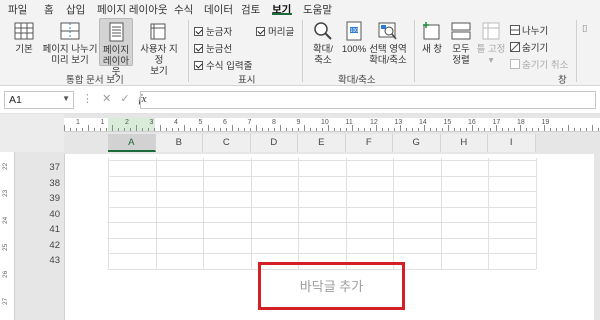 This screenshot has height=320, width=600. What do you see at coordinates (388, 43) in the screenshot?
I see `zoom-to-selection-button: 선택 영역 확대/축소` at bounding box center [388, 43].